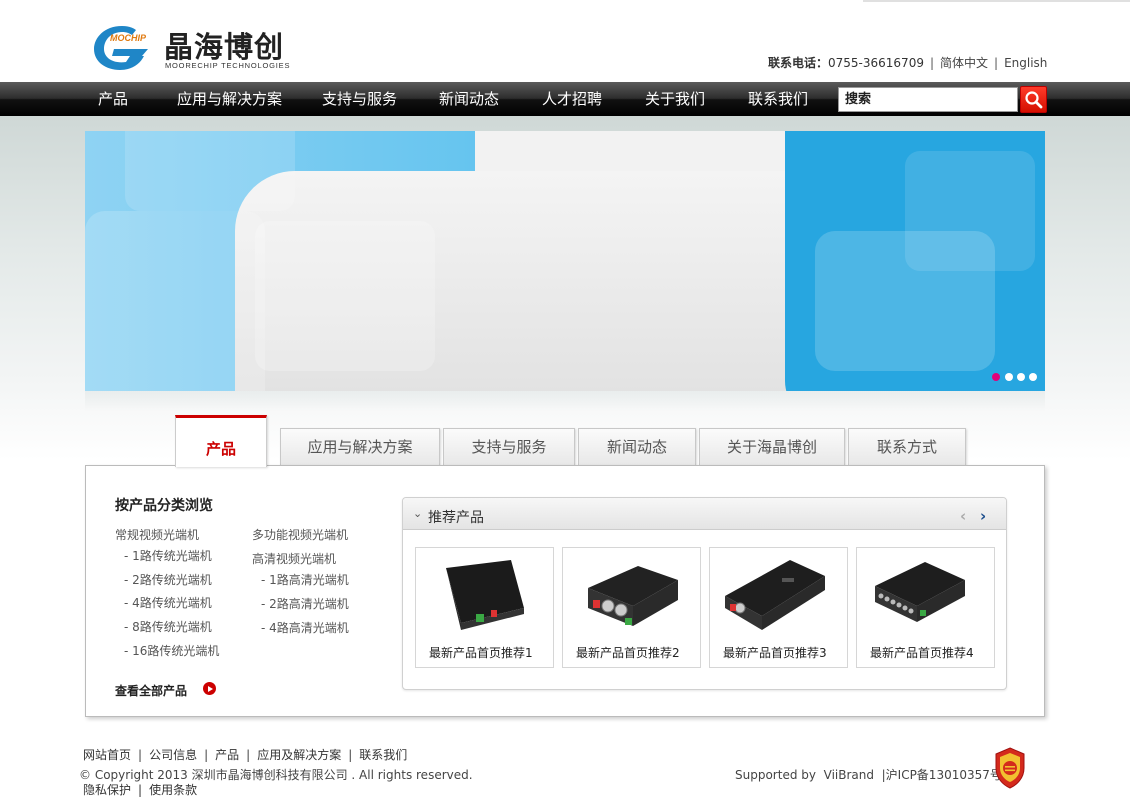  What do you see at coordinates (359, 99) in the screenshot?
I see `nav-item-support: 支持与服务` at bounding box center [359, 99].